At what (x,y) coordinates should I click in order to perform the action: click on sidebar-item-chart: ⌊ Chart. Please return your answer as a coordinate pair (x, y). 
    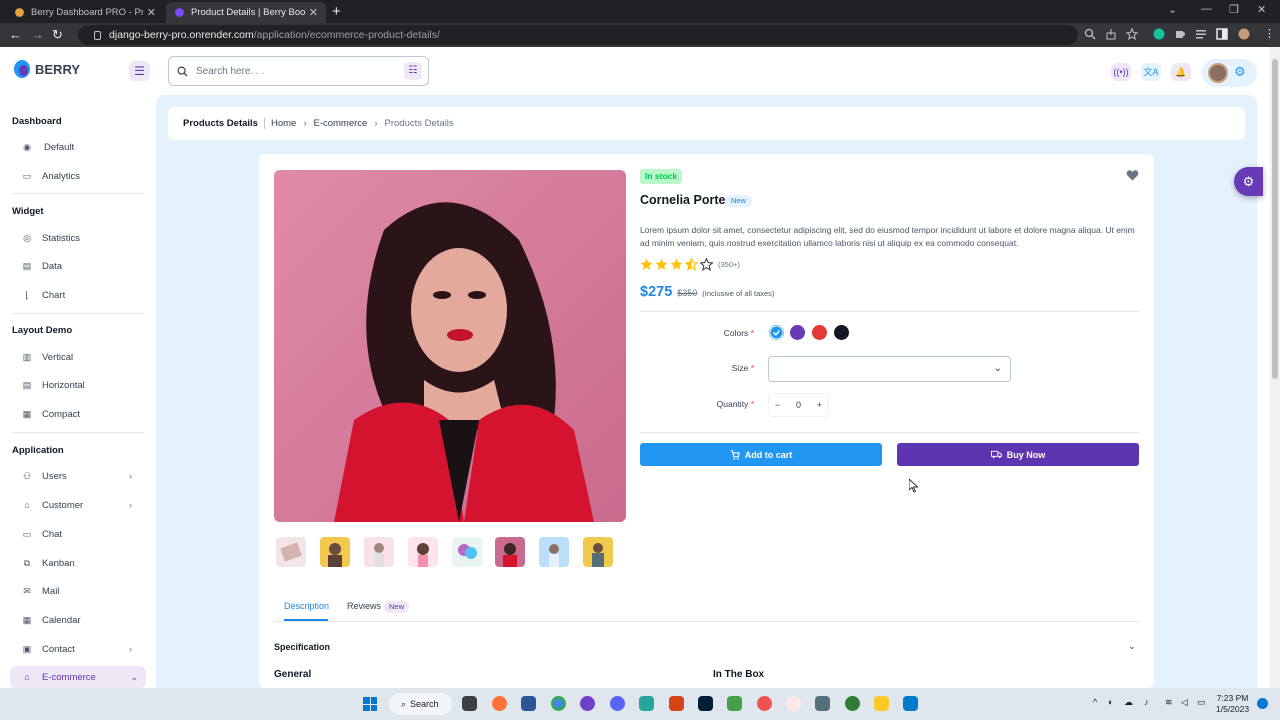
    Looking at the image, I should click on (81, 295).